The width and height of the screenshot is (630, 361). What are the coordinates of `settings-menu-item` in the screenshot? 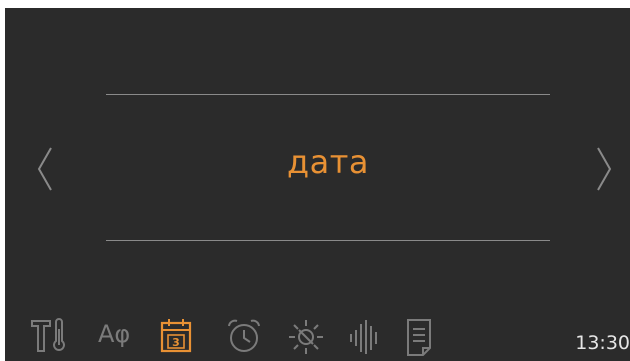 It's located at (47, 338).